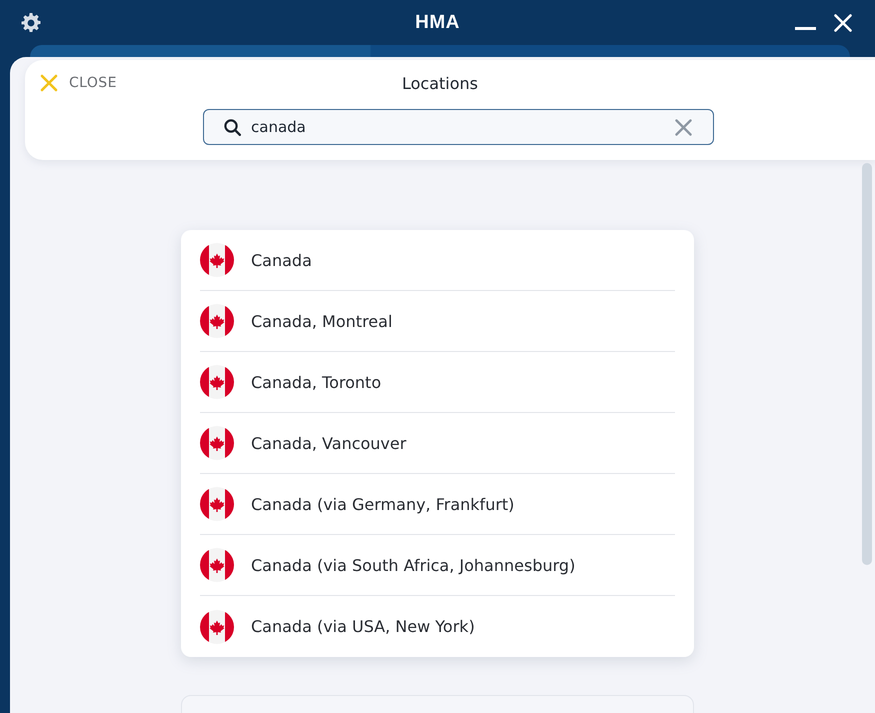  What do you see at coordinates (805, 28) in the screenshot?
I see `minimize-icon` at bounding box center [805, 28].